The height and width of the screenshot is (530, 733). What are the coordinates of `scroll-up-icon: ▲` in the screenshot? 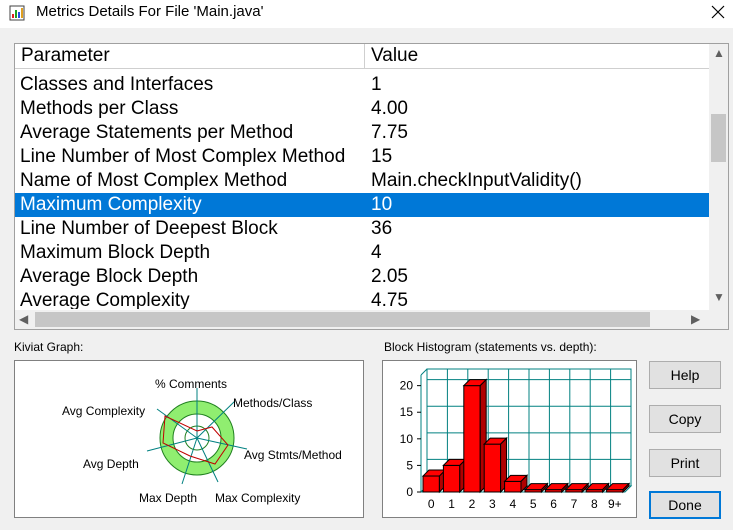 It's located at (719, 53).